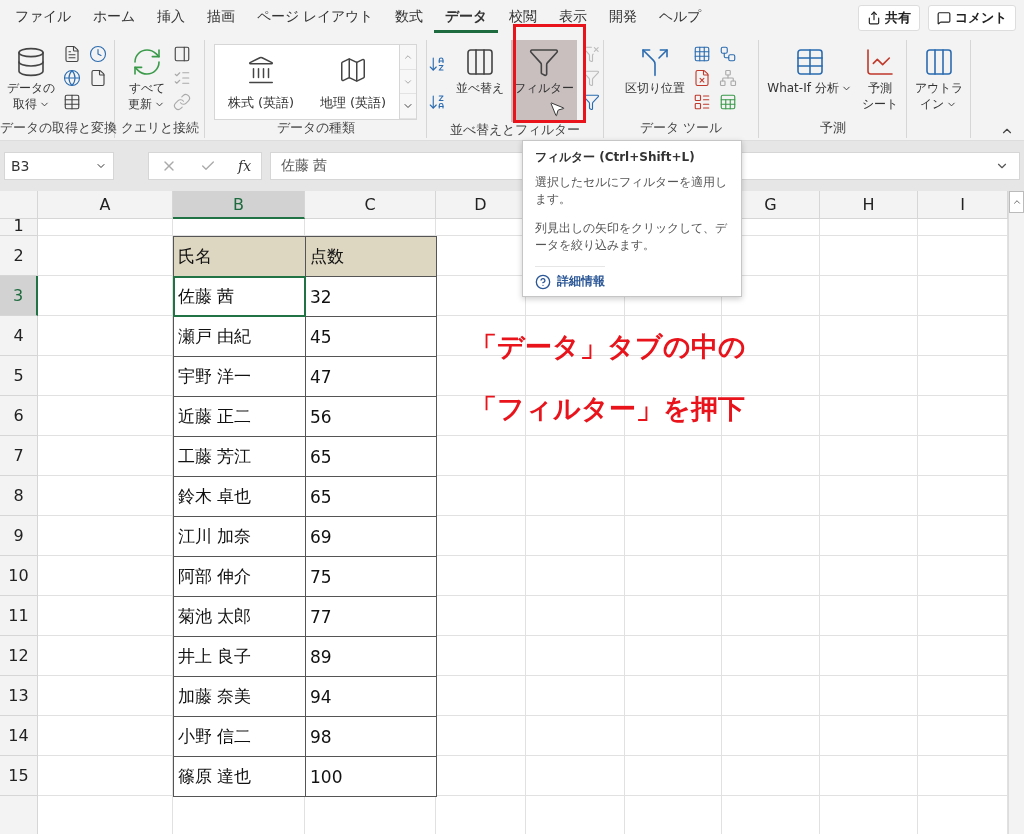  What do you see at coordinates (608, 347) in the screenshot?
I see `annotation-text: 「データ」タブの中の` at bounding box center [608, 347].